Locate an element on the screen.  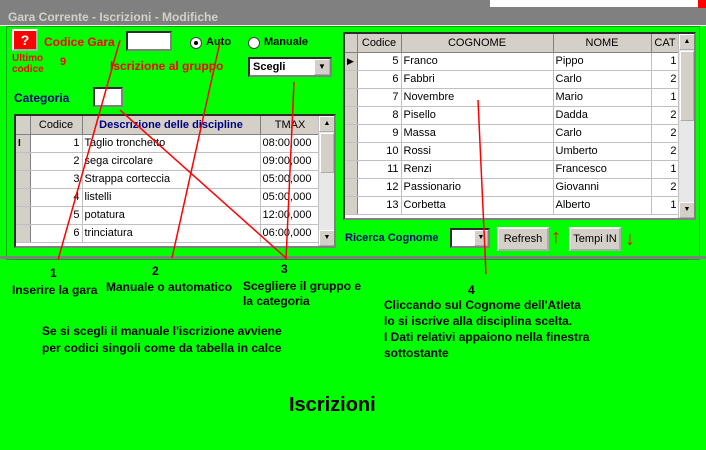
annotation-number-2: 2 is located at coordinates (155, 271).